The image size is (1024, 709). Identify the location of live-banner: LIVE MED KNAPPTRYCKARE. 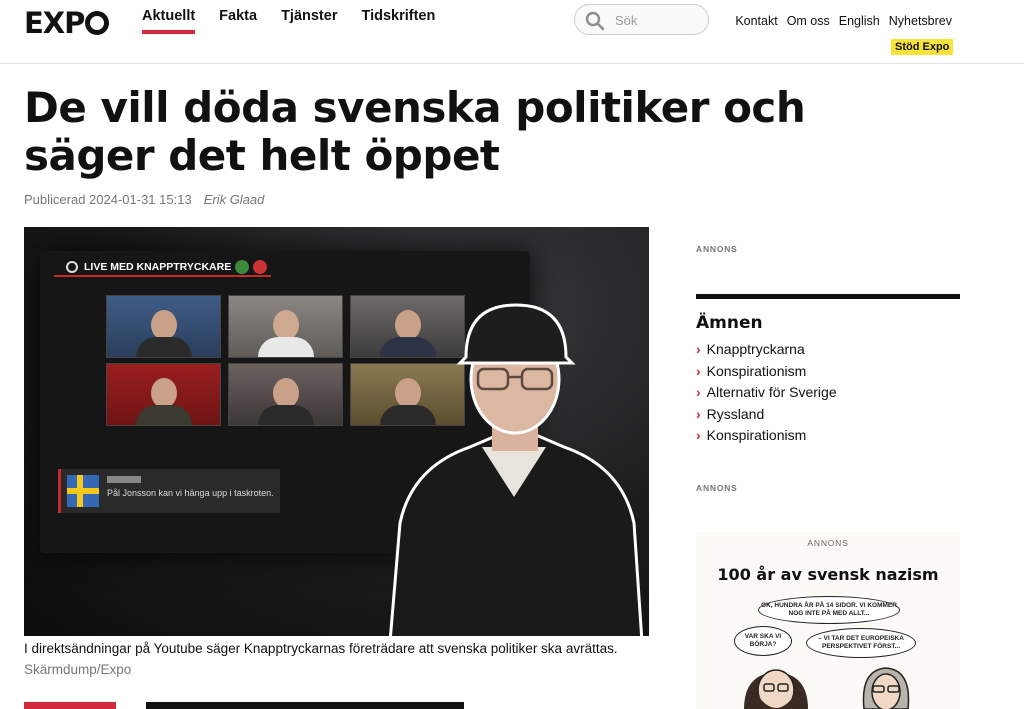
(163, 267).